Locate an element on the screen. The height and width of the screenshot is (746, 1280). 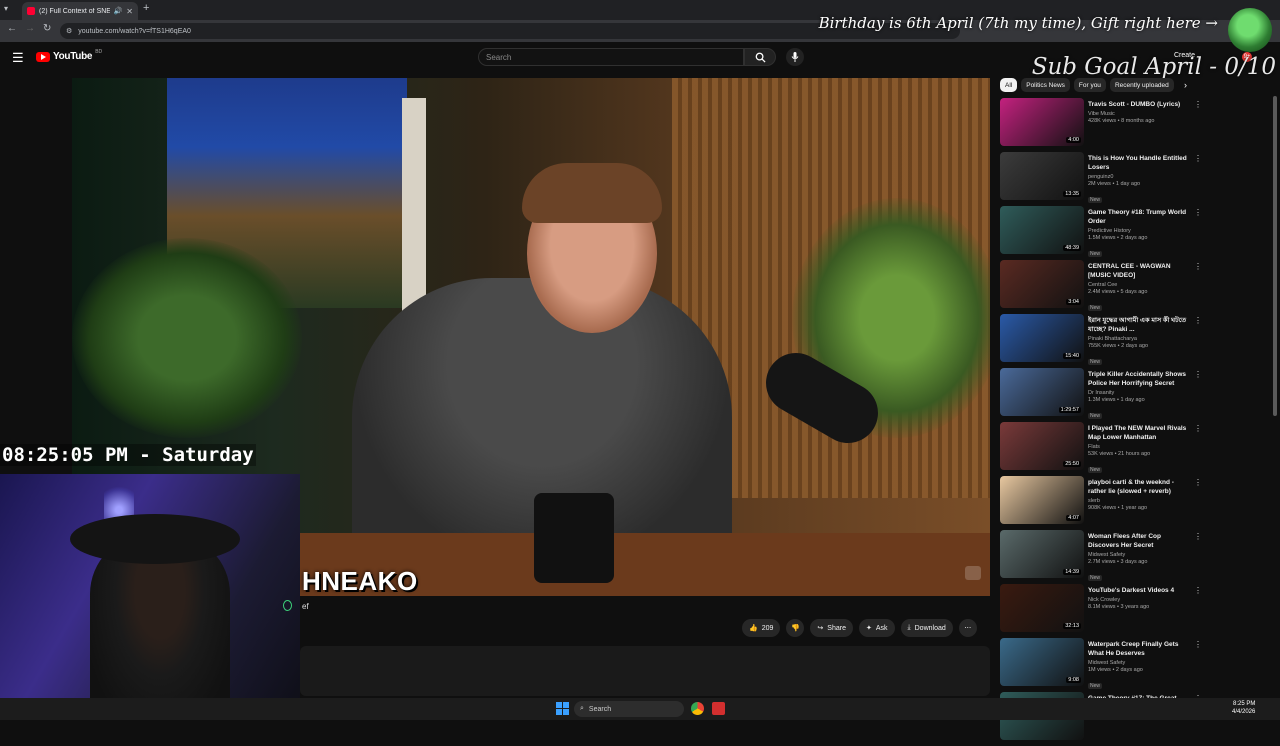
video-thumbnail: 9:08 is located at coordinates (1042, 662).